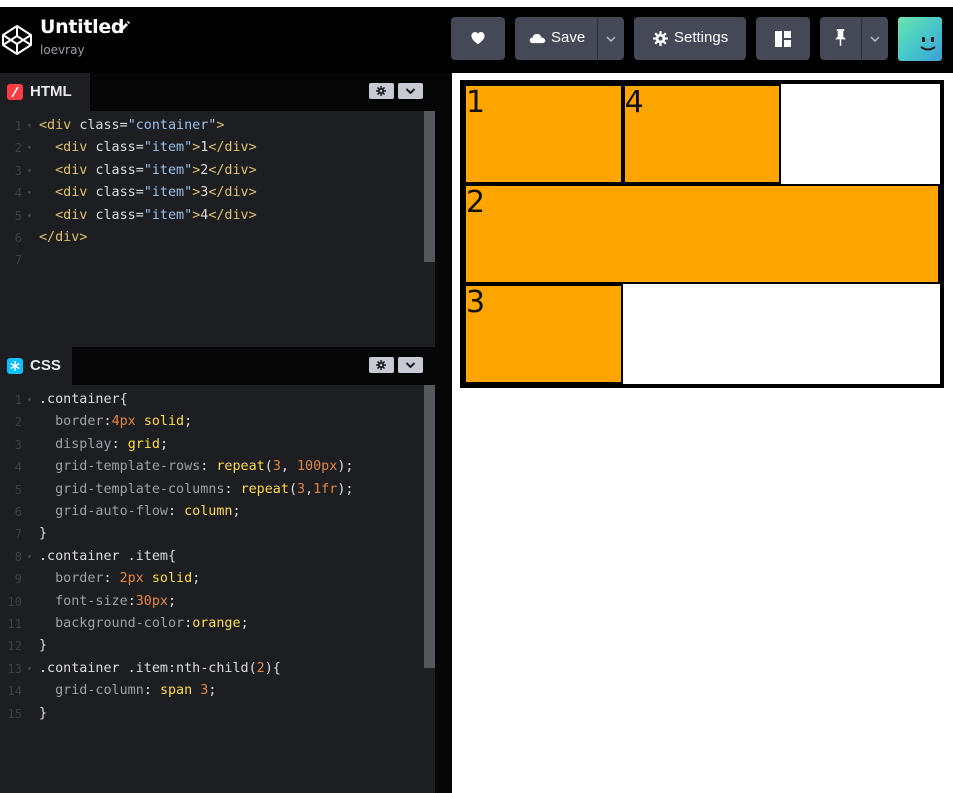  I want to click on code-line: 10 font-size:30px;, so click(212, 602).